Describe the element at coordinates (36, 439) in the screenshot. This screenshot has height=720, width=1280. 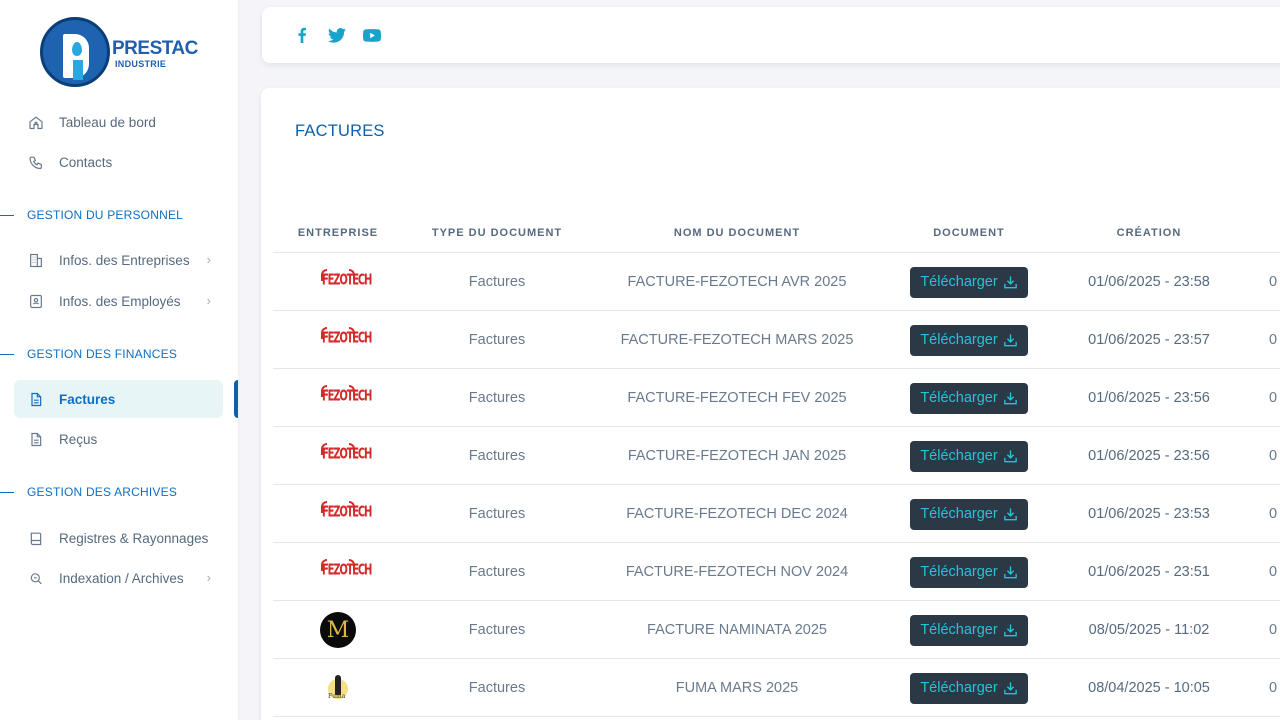
I see `file-icon` at that location.